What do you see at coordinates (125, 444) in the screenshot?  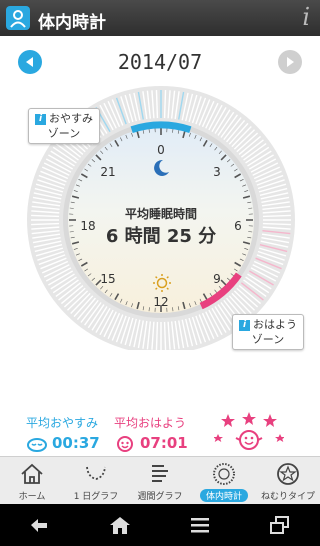 I see `waking-face-icon` at bounding box center [125, 444].